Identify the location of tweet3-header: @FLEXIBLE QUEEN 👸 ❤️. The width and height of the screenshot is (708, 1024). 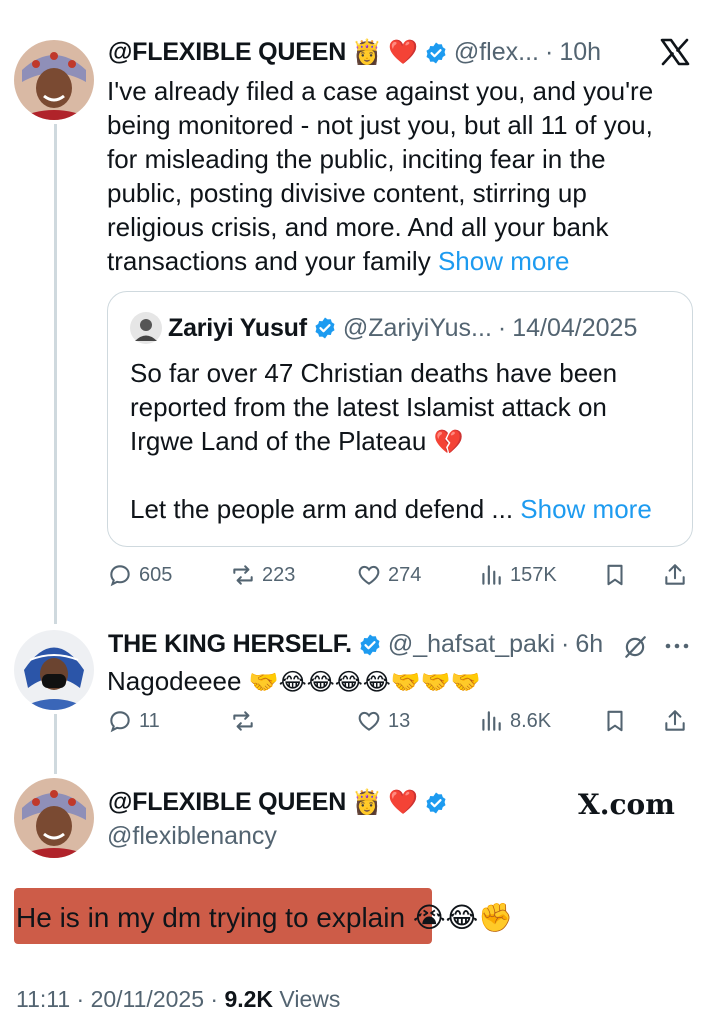
(278, 802).